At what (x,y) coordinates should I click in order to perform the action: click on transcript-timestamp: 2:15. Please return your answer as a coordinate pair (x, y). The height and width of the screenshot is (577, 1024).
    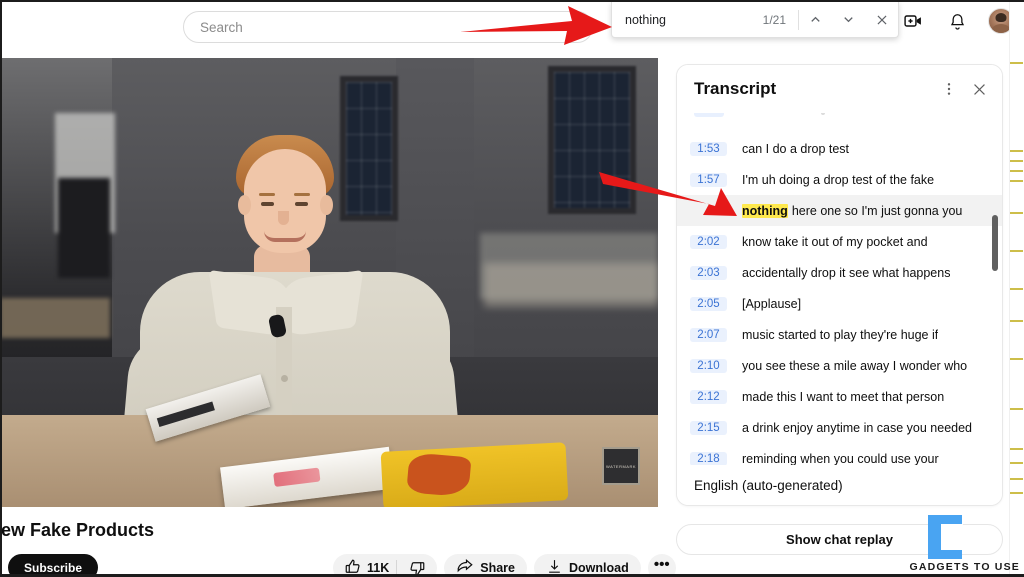
    Looking at the image, I should click on (708, 427).